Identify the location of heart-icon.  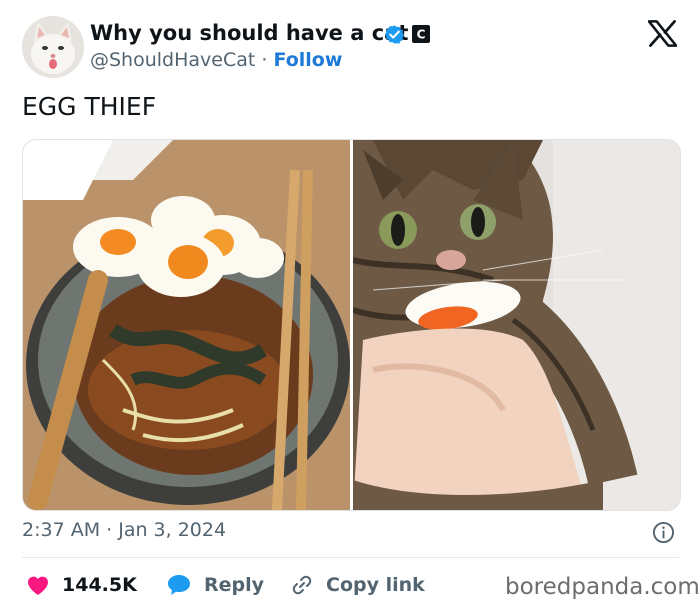
(38, 585).